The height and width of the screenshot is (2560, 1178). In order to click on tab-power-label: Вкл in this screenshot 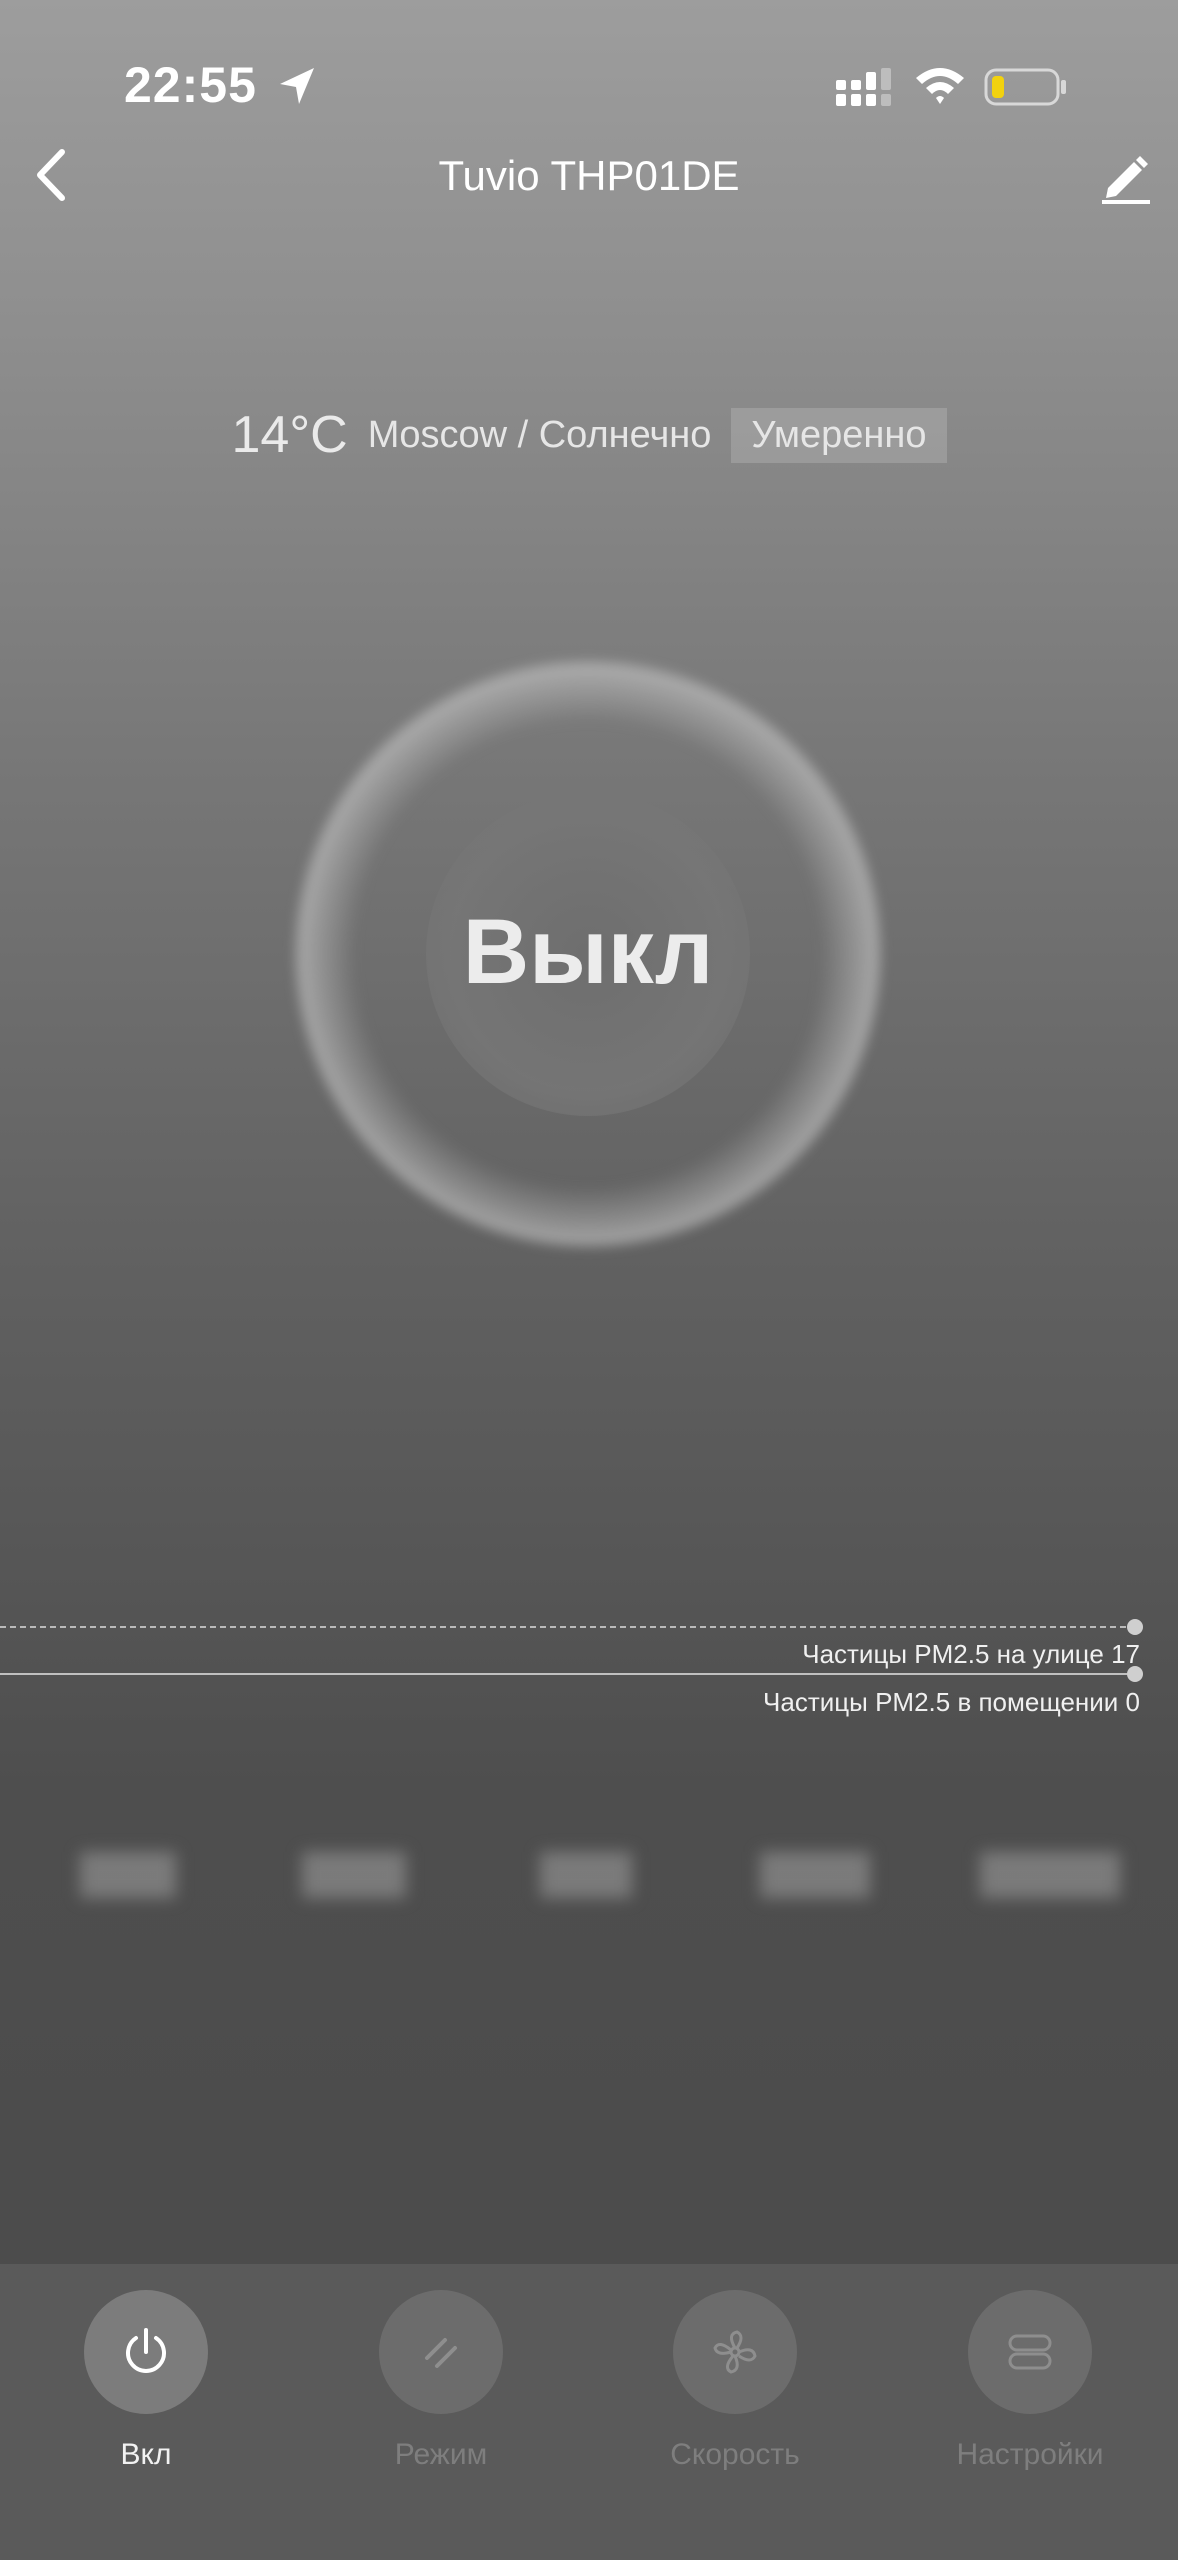, I will do `click(146, 2454)`.